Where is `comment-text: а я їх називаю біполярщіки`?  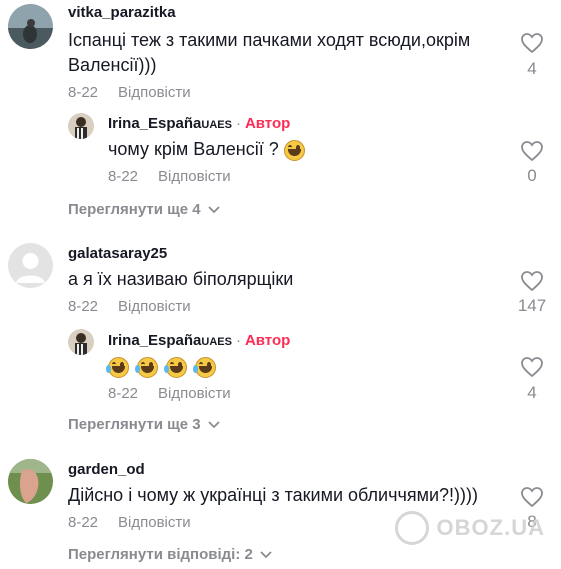 comment-text: а я їх називаю біполярщіки is located at coordinates (283, 279).